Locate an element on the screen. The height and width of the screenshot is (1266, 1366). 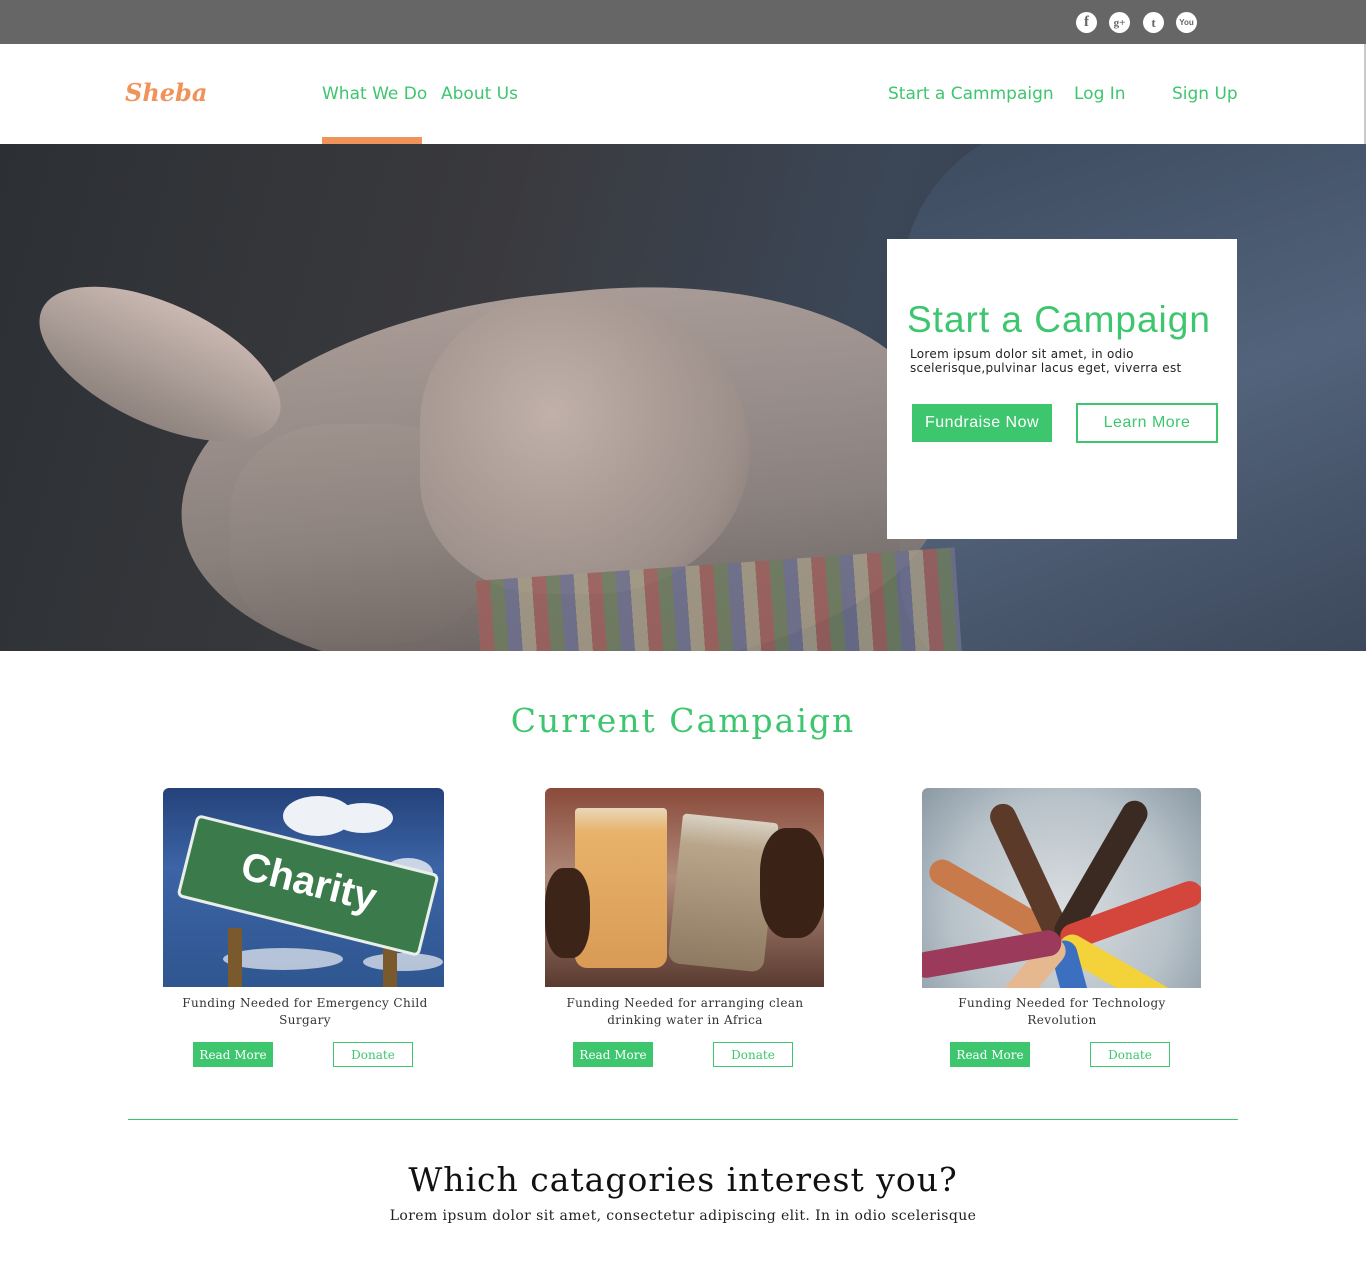
nav-what-we-do: What We Do is located at coordinates (374, 94).